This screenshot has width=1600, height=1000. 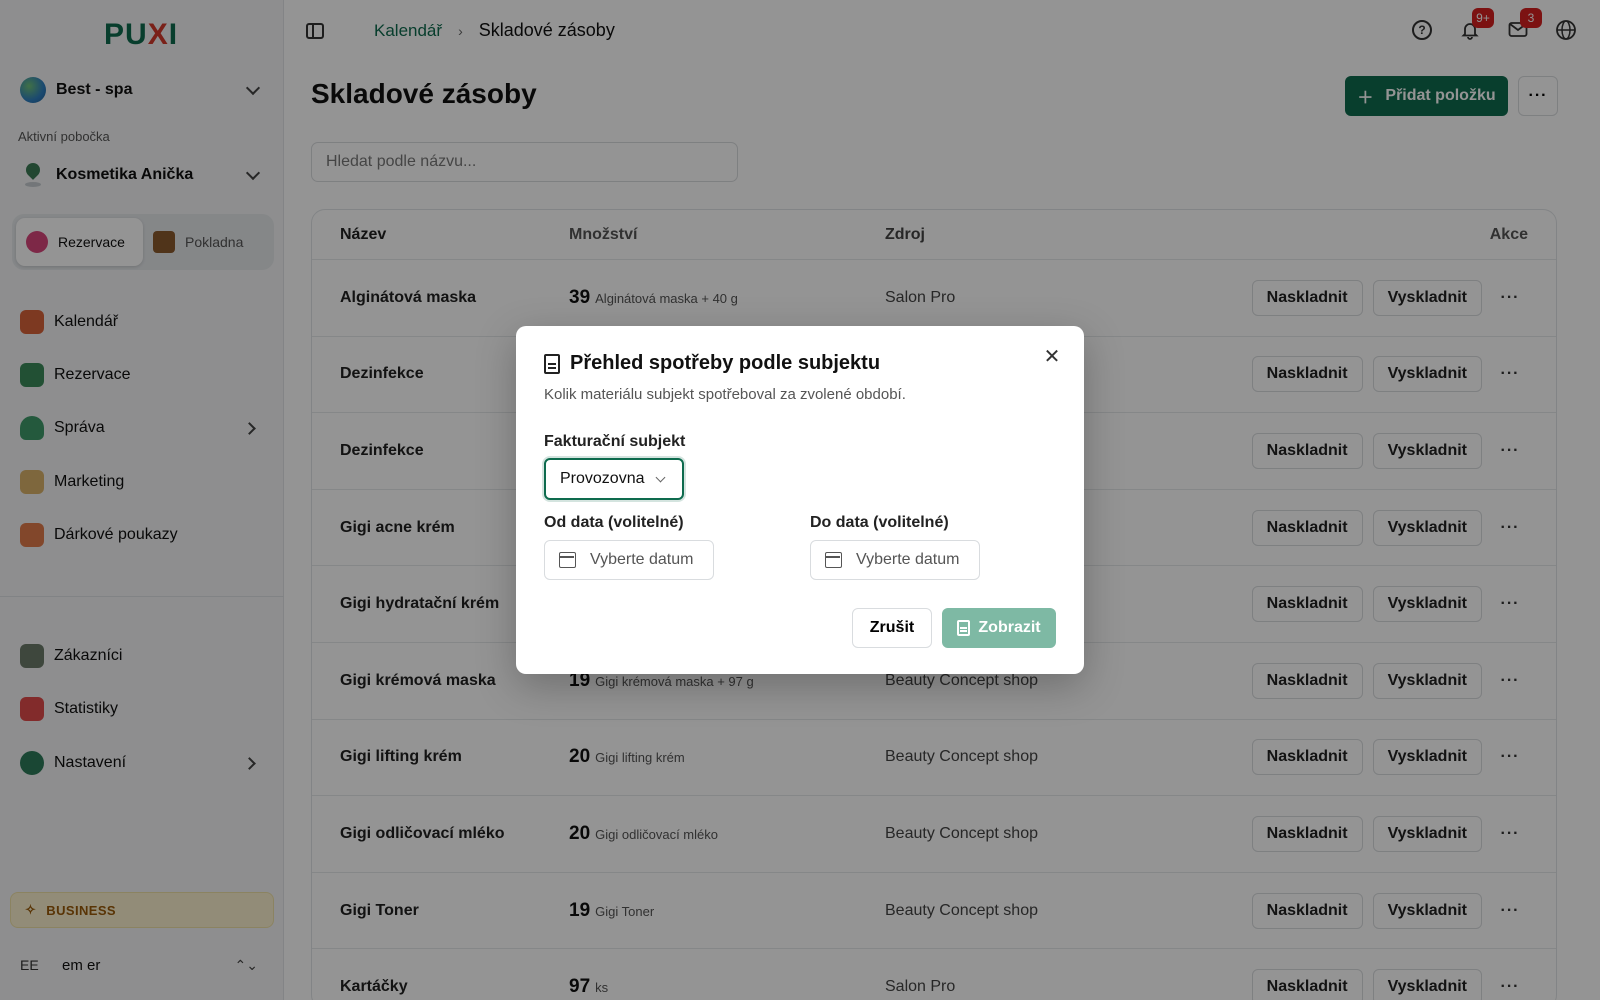 I want to click on dialog-title-text: Přehled spotřeby podle subjektu, so click(x=725, y=363).